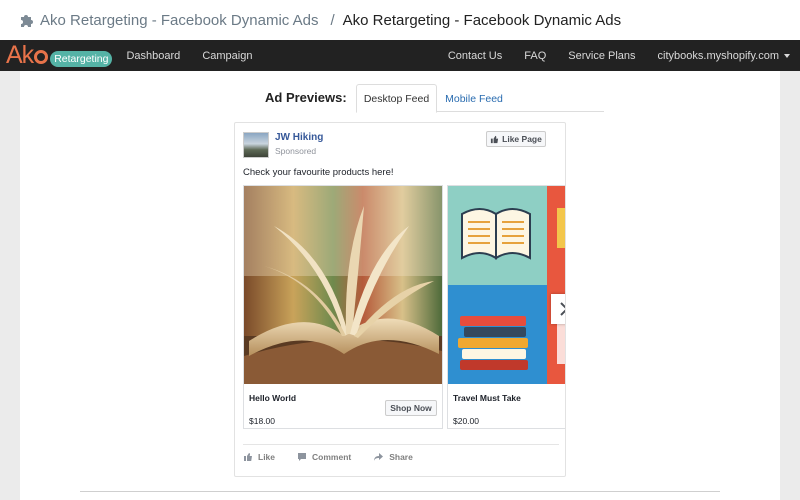 This screenshot has height=500, width=800. What do you see at coordinates (506, 285) in the screenshot?
I see `product-image-books-illustration` at bounding box center [506, 285].